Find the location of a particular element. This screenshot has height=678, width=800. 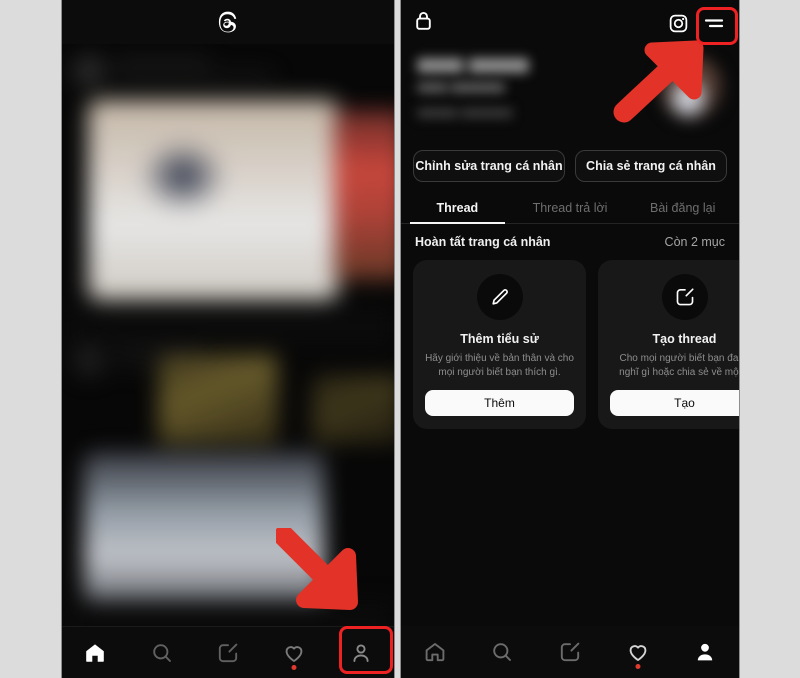

share-profile-button: Chia sẻ trang cá nhân is located at coordinates (651, 166).